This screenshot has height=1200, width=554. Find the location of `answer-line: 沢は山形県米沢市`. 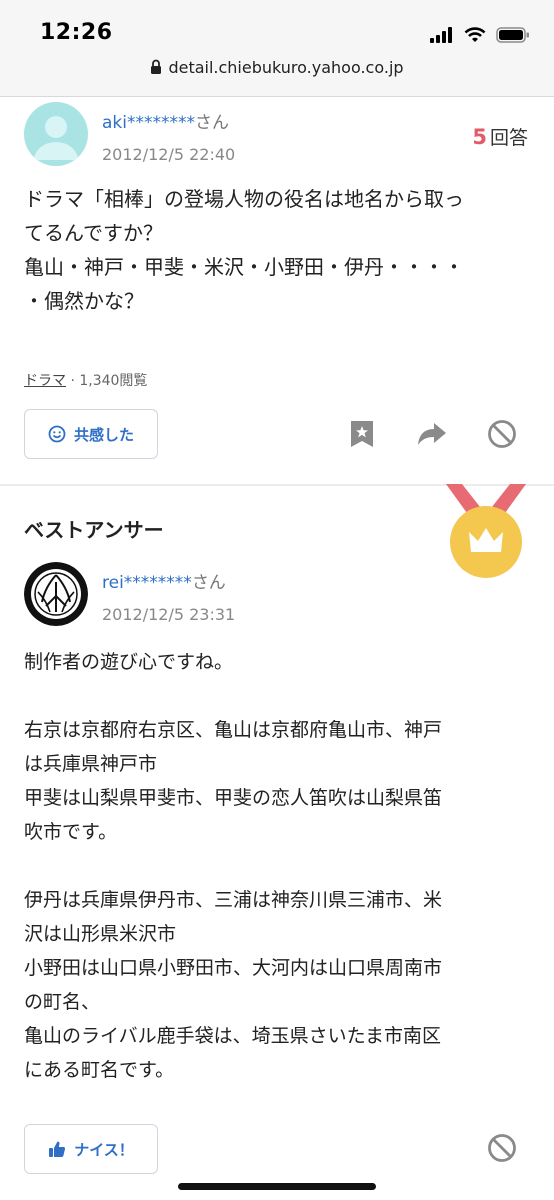

answer-line: 沢は山形県米沢市 is located at coordinates (100, 934).